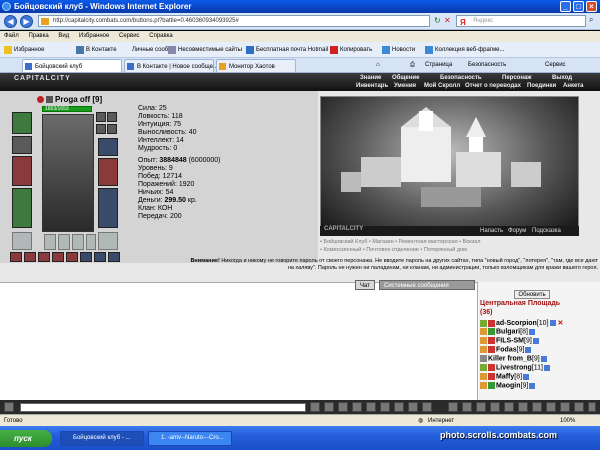  I want to click on home-icon: ⌂, so click(378, 65).